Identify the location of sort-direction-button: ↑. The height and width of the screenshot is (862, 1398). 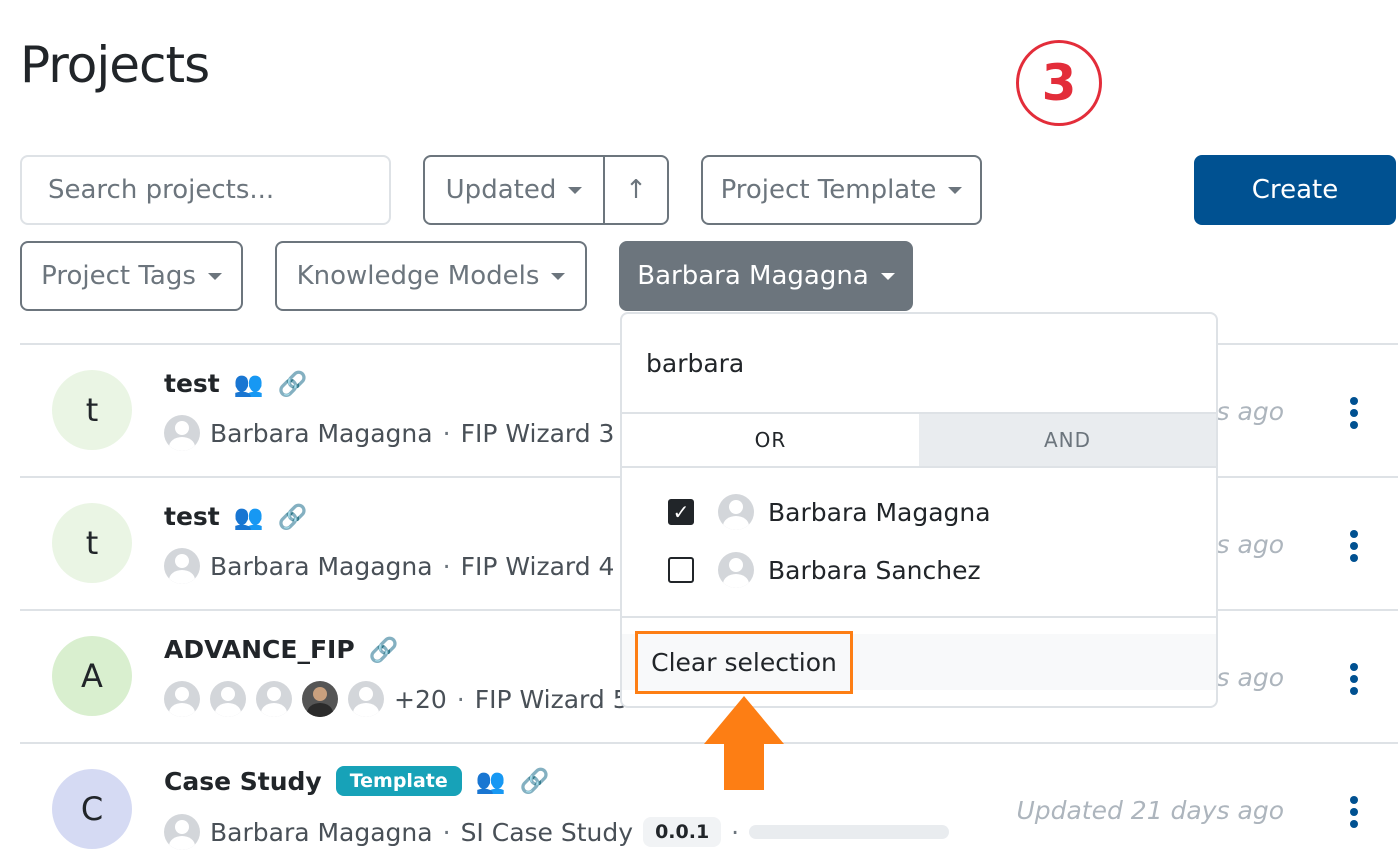
(636, 190).